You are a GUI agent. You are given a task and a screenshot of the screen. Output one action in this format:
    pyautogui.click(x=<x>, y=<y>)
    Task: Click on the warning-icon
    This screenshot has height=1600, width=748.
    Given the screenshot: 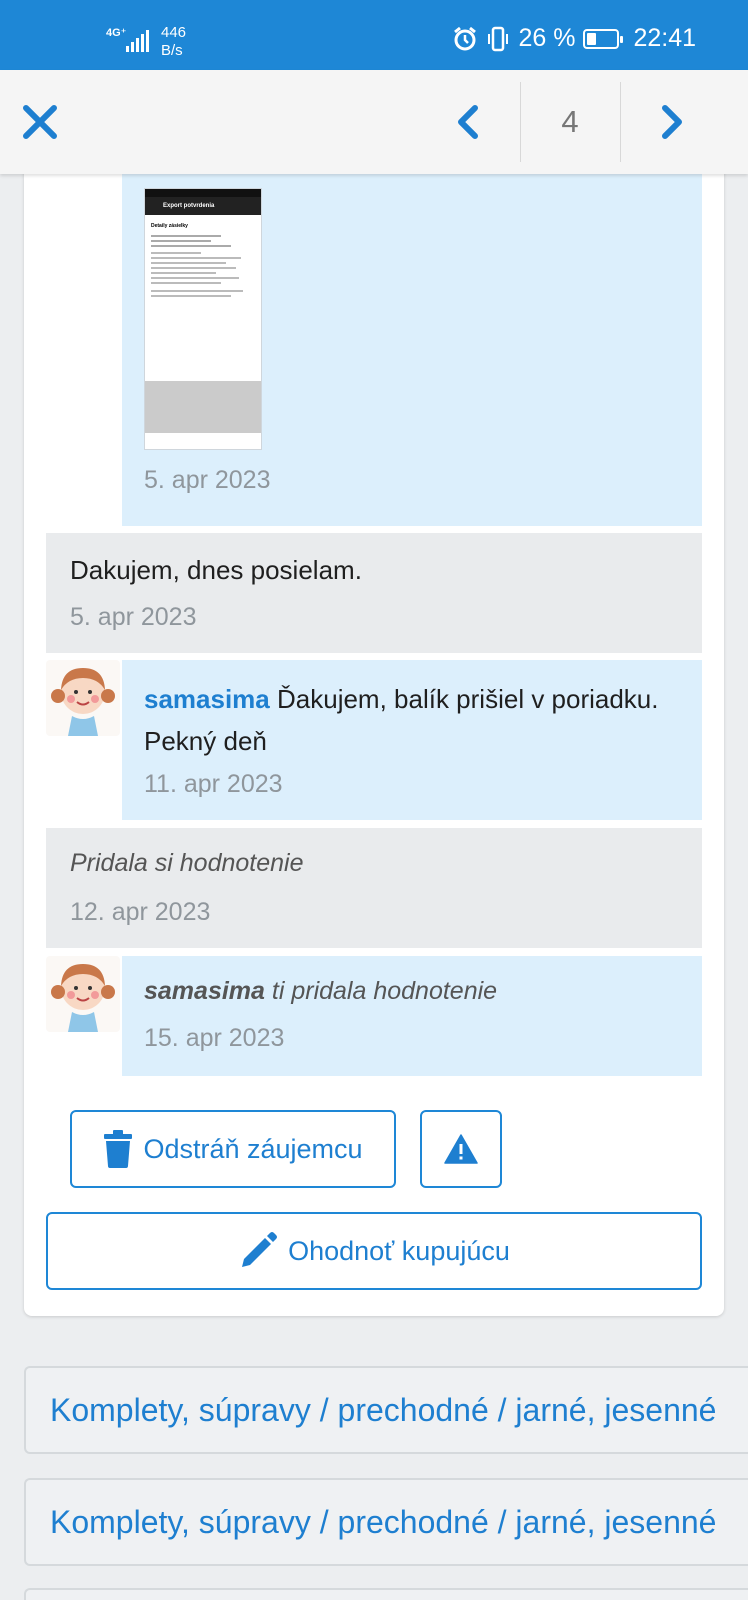 What is the action you would take?
    pyautogui.click(x=461, y=1149)
    